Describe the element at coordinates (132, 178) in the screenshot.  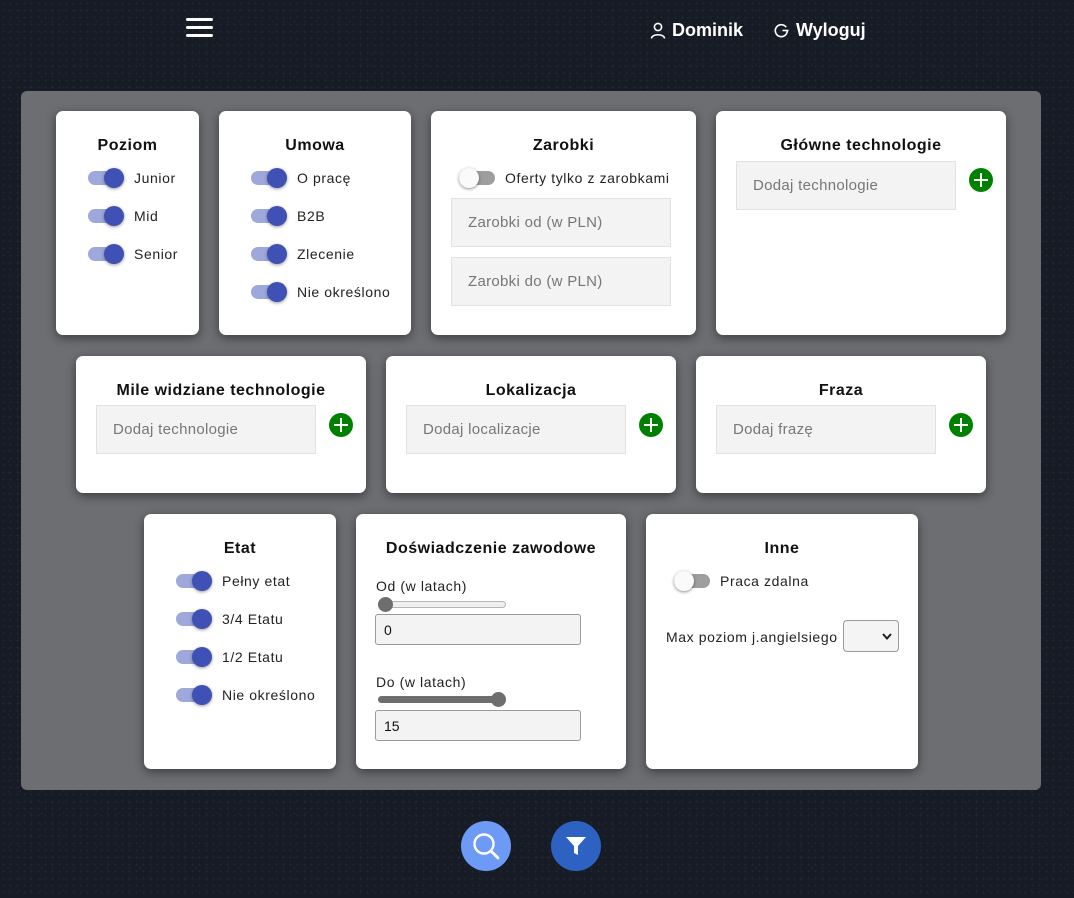
I see `level-junior-toggle: Junior` at that location.